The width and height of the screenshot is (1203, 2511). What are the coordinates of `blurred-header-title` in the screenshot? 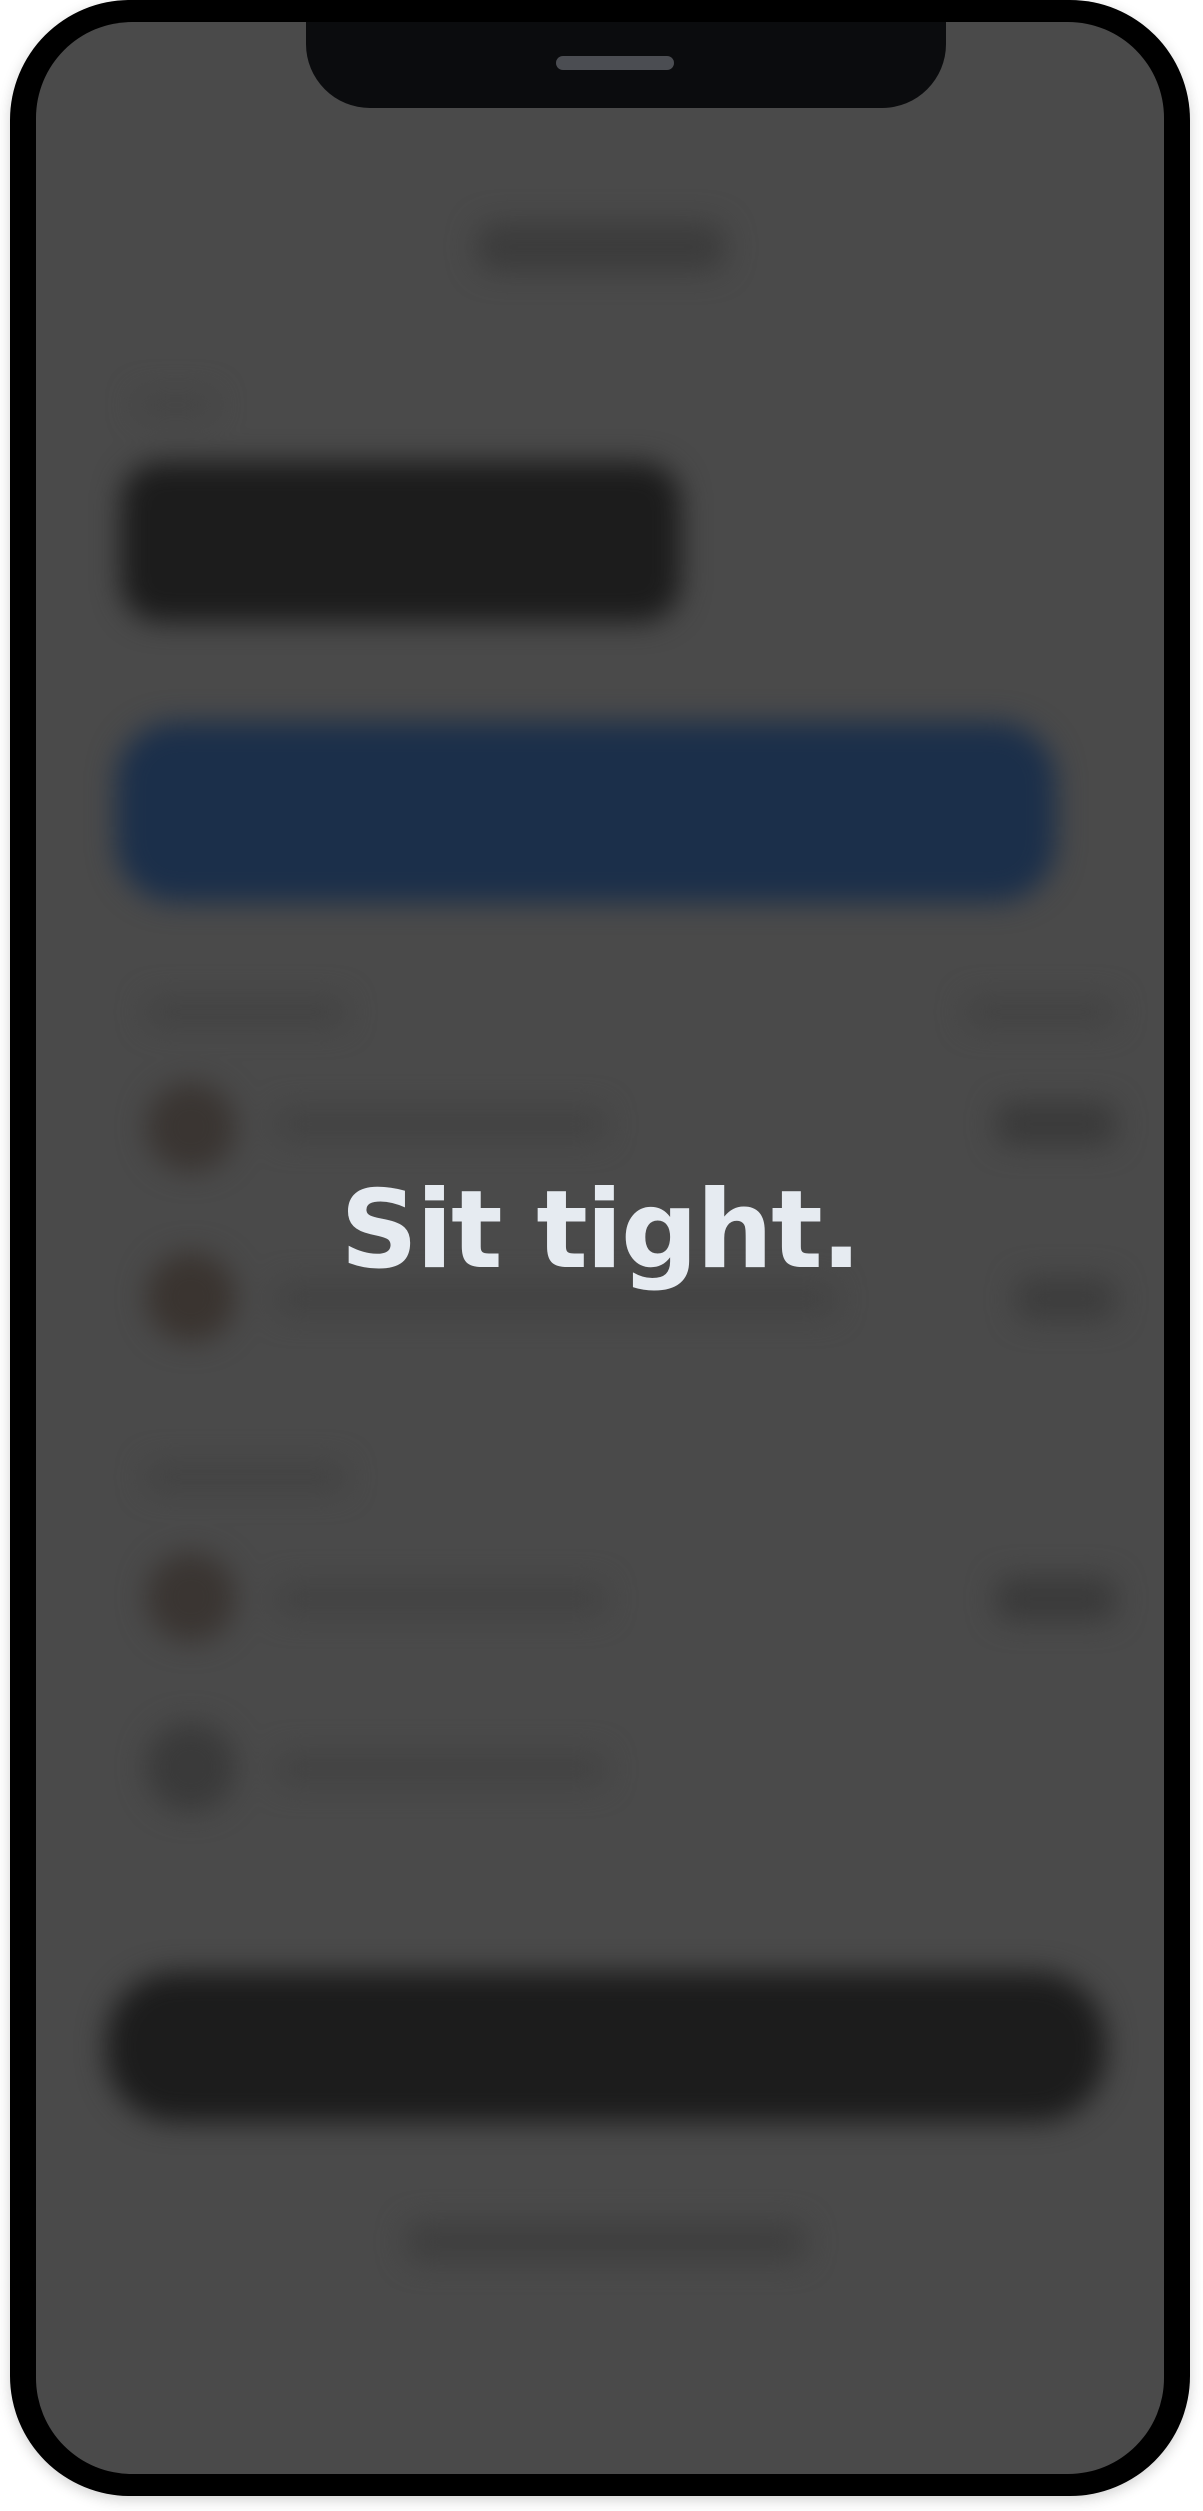 It's located at (601, 247).